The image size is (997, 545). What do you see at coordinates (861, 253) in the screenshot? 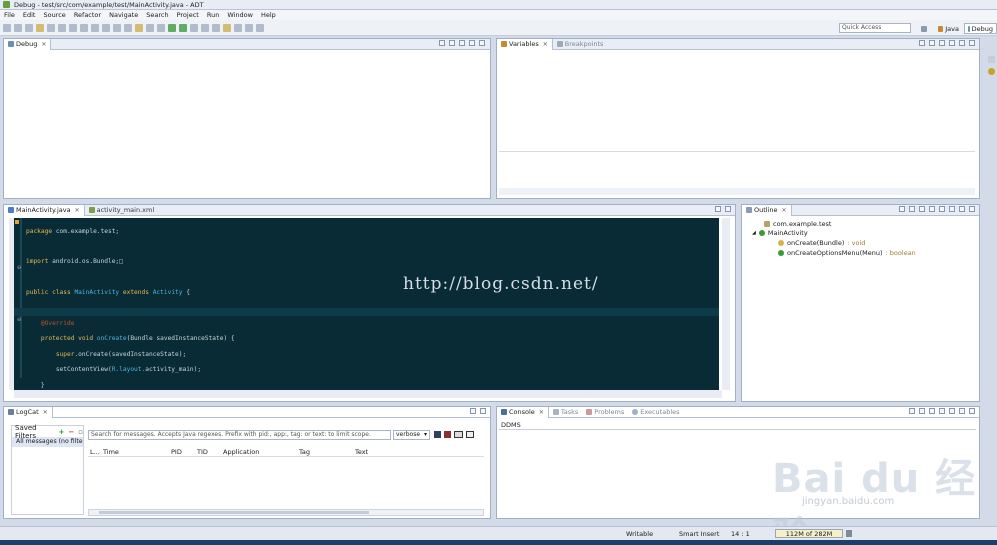
I see `tree-item-method: onCreateOptionsMenu(Menu) : boolean` at bounding box center [861, 253].